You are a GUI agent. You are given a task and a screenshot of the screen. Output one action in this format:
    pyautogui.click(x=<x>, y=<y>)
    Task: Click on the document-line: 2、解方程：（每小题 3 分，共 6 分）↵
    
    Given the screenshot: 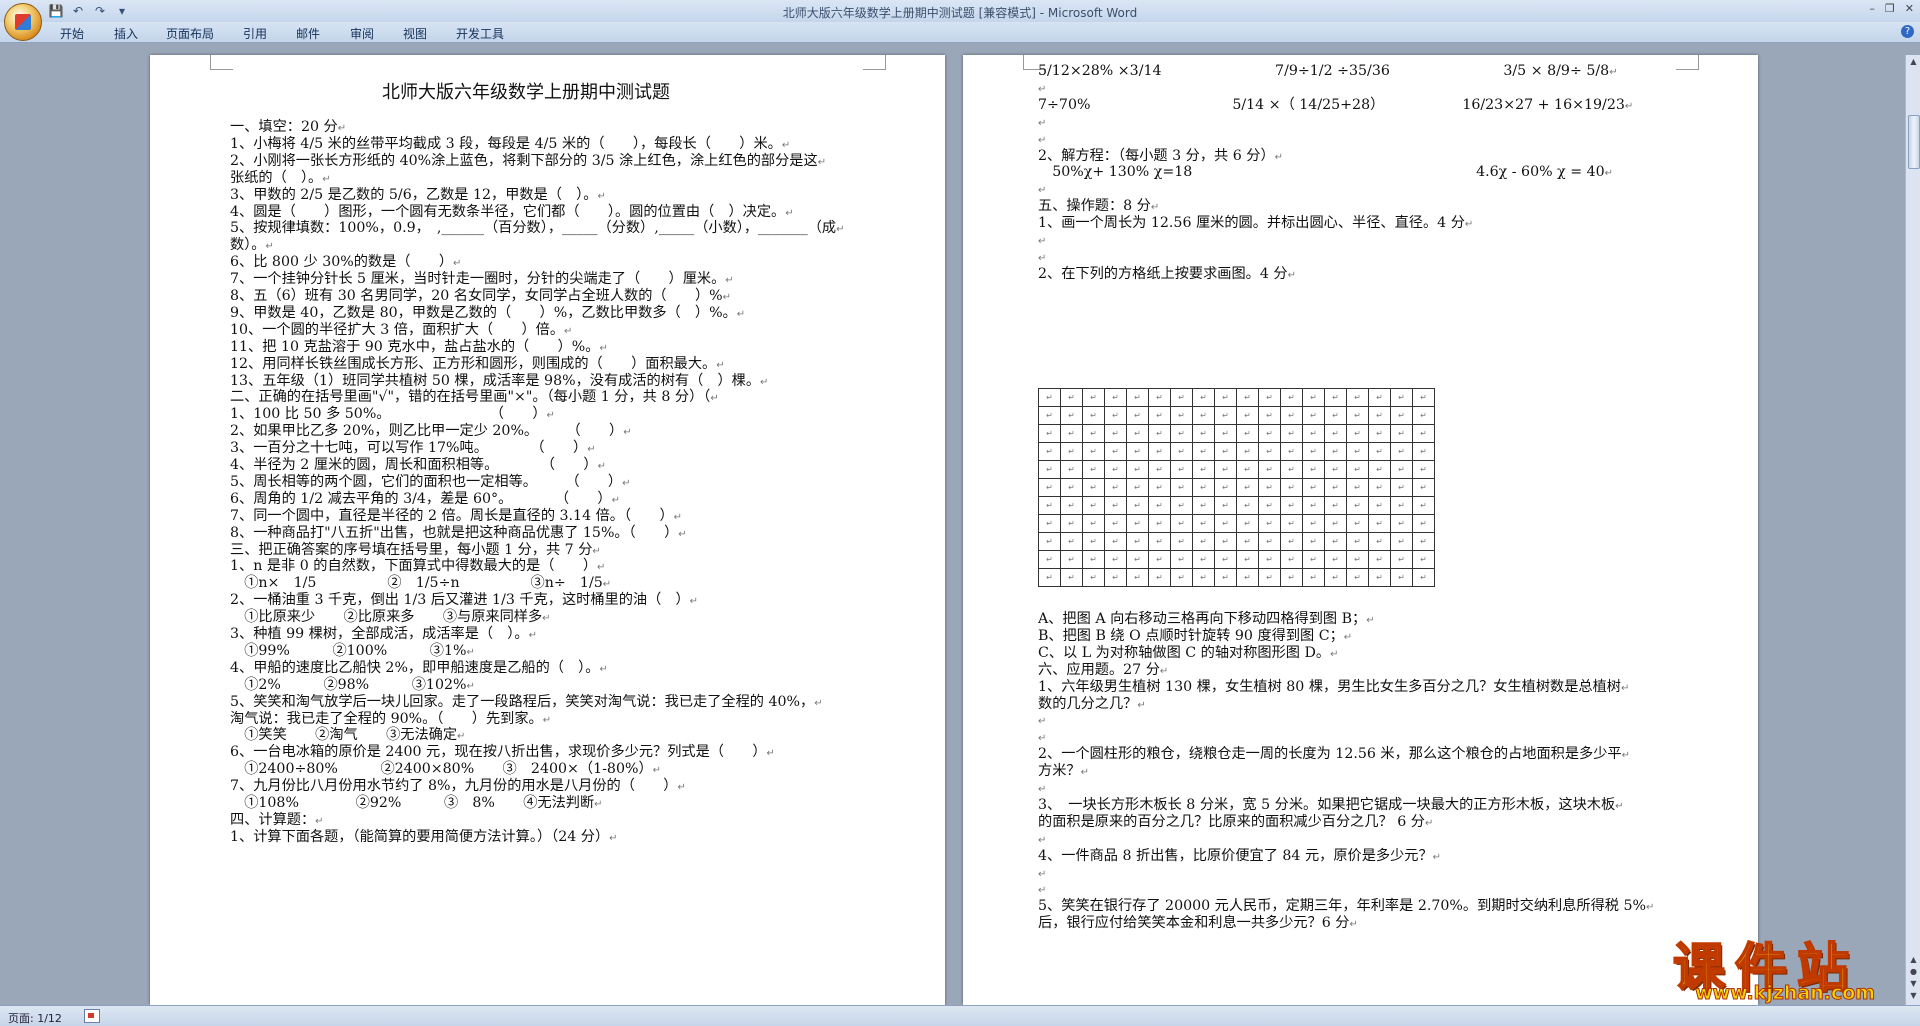 What is the action you would take?
    pyautogui.click(x=1161, y=155)
    